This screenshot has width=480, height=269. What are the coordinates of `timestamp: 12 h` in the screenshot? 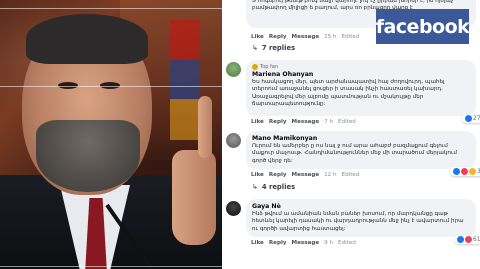 It's located at (330, 175).